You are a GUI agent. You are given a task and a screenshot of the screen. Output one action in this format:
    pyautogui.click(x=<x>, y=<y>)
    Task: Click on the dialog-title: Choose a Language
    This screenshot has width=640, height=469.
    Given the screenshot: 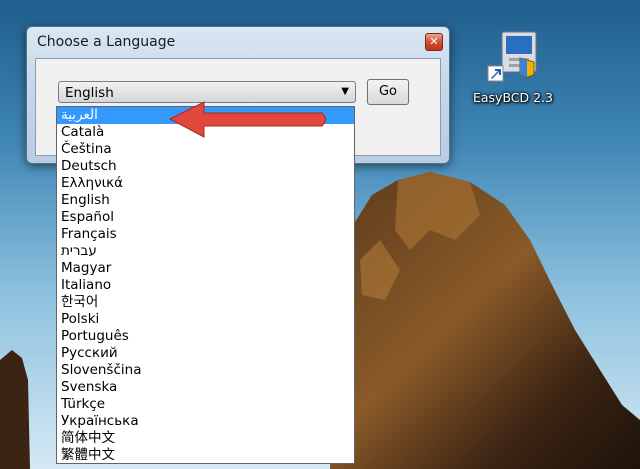 What is the action you would take?
    pyautogui.click(x=106, y=42)
    